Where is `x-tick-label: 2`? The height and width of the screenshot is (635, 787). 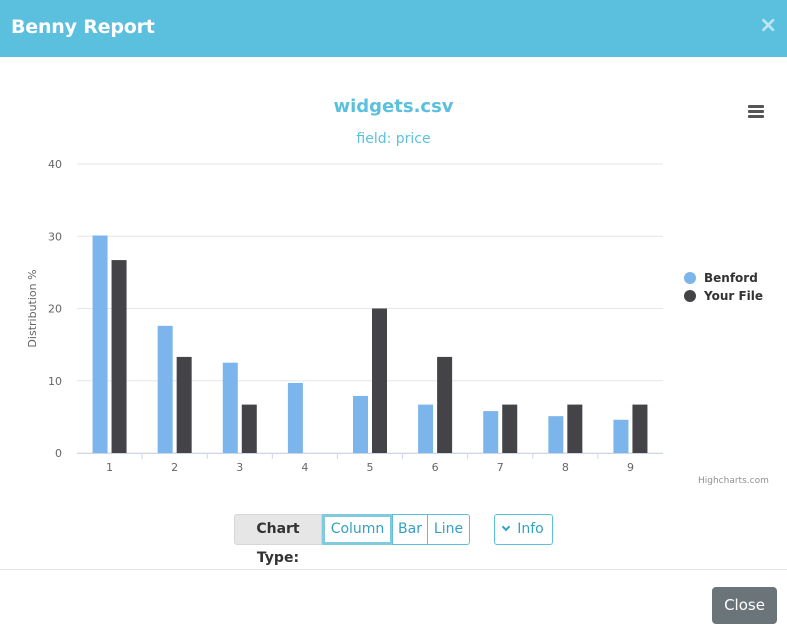 x-tick-label: 2 is located at coordinates (174, 467).